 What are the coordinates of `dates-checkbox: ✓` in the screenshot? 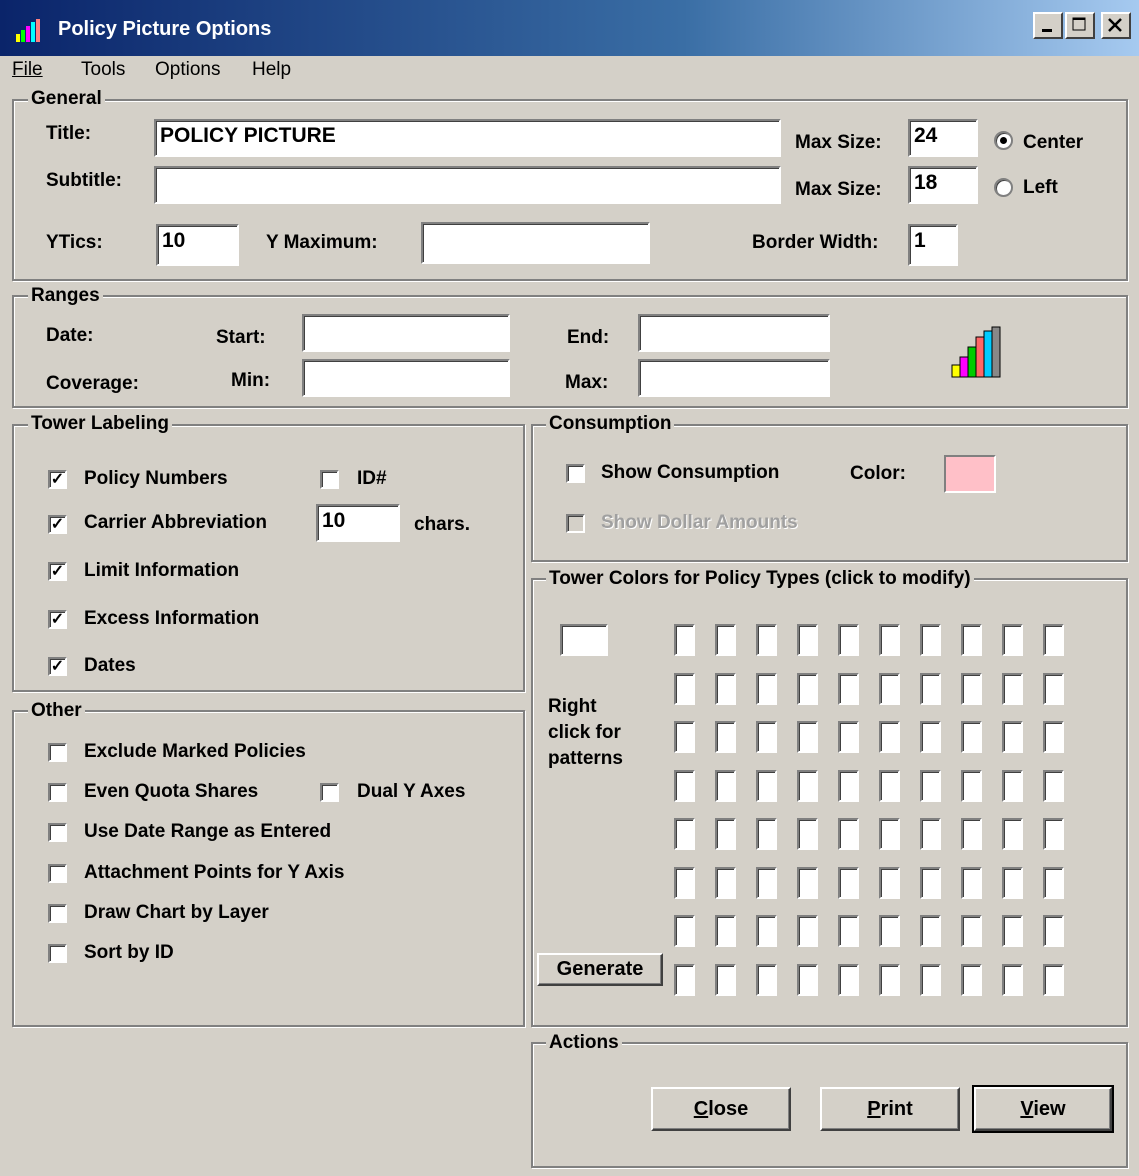 It's located at (57, 666).